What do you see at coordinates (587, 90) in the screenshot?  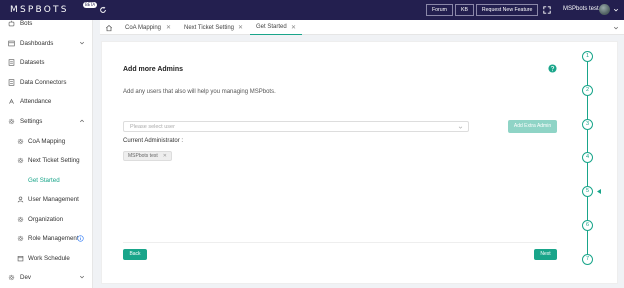 I see `step-2: 2` at bounding box center [587, 90].